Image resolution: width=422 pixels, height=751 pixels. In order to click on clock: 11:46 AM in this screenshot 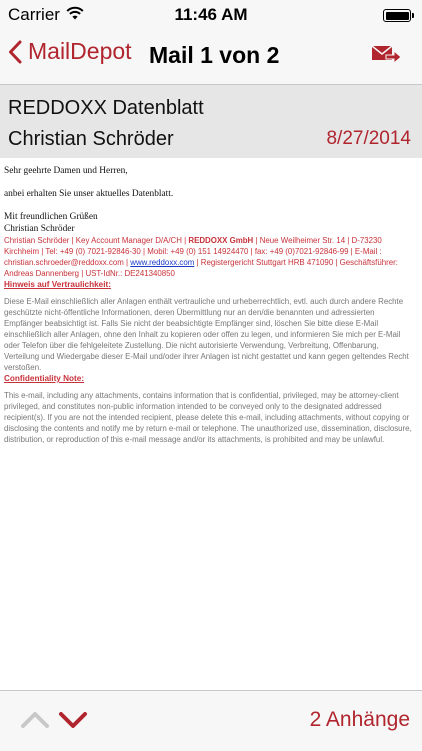, I will do `click(211, 14)`.